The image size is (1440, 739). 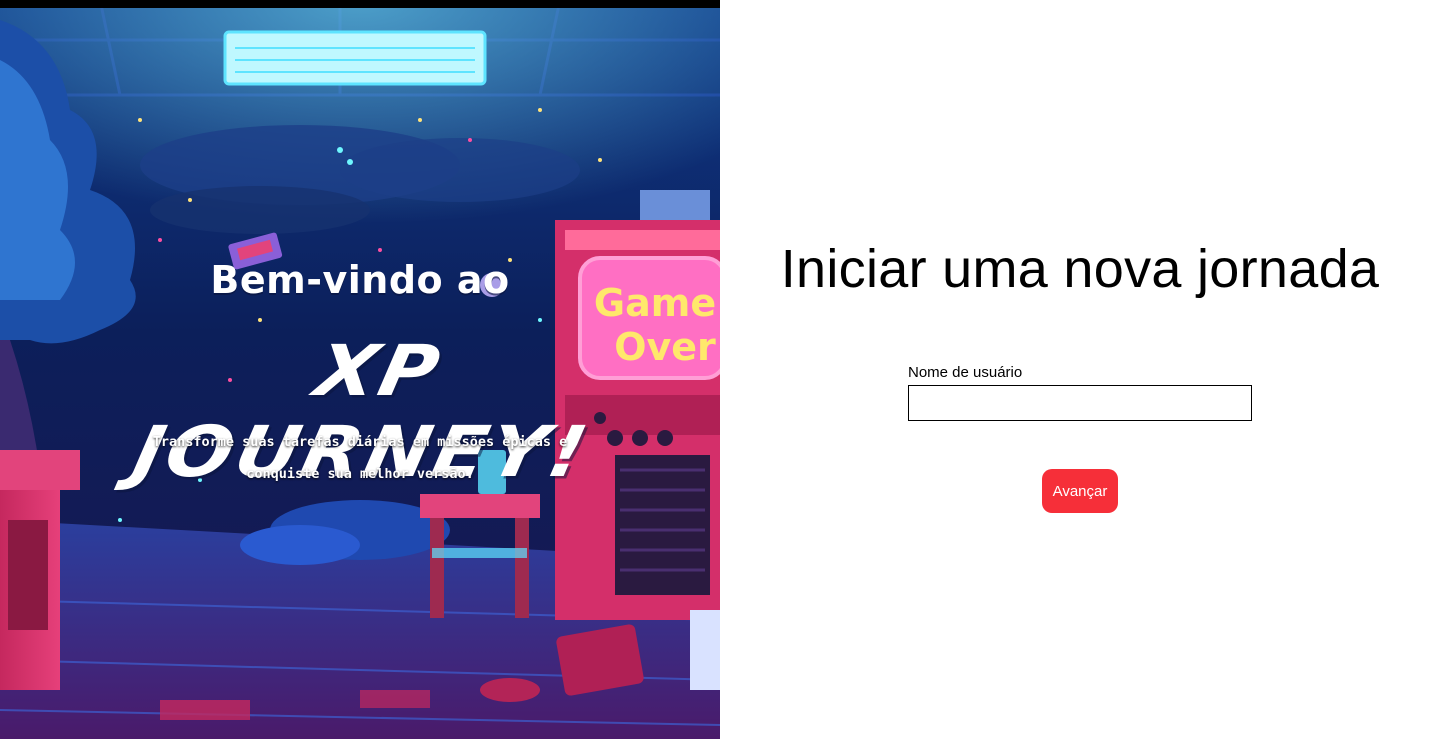 I want to click on page-title: Iniciar uma nova jornada, so click(x=1080, y=269).